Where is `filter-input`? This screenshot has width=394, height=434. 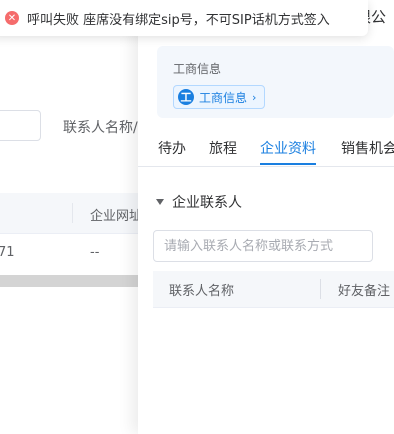 filter-input is located at coordinates (20, 125).